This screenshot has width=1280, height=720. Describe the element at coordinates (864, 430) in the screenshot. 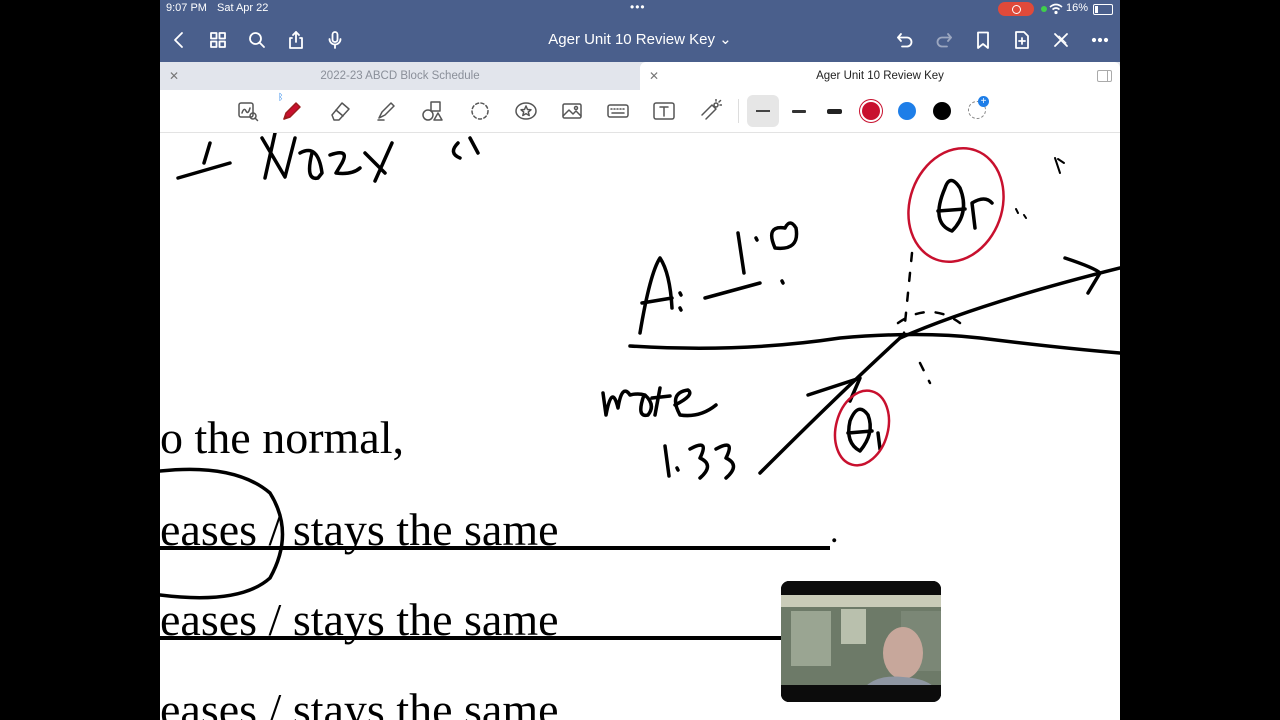

I see `handwriting-theta-i` at that location.